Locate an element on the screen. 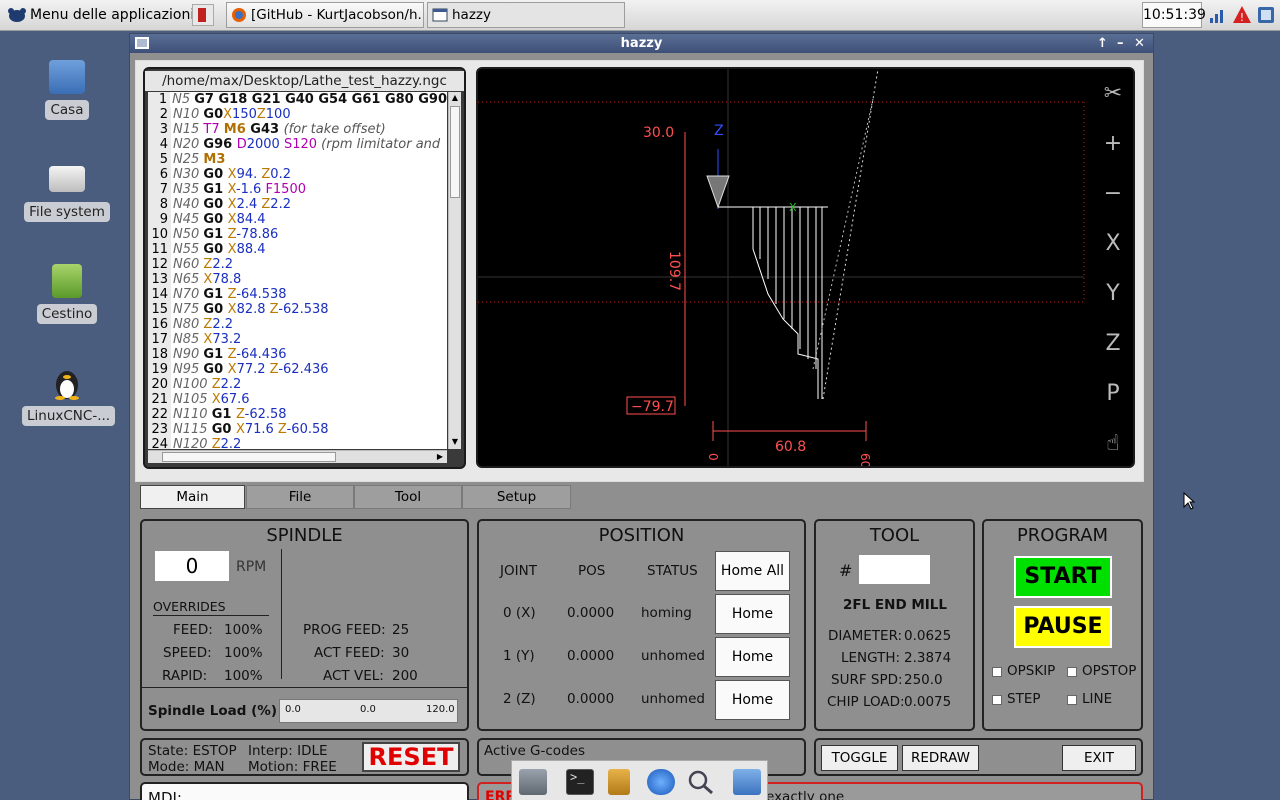 The image size is (1280, 800). gcode-line: 6 N30 G0 X94. Z0.2 is located at coordinates (297, 174).